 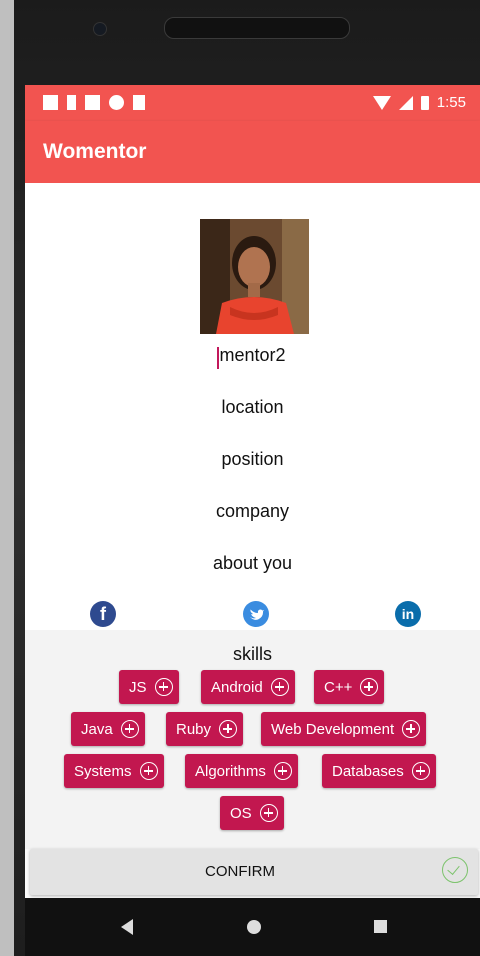 I want to click on skill-chip-databases: Databases, so click(x=379, y=771).